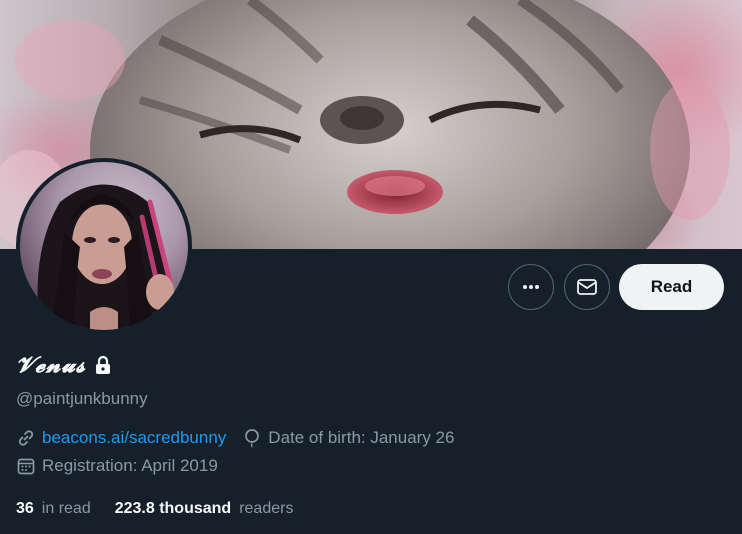  I want to click on follow-stats: 36 in read 223.8 thousand readers, so click(154, 509).